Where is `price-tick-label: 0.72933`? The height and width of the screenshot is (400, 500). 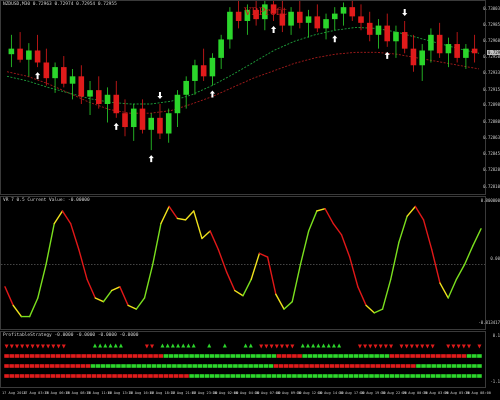 price-tick-label: 0.72933 is located at coordinates (491, 73).